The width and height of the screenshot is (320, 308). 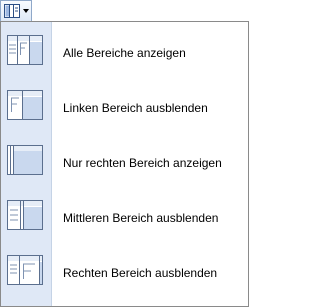 What do you see at coordinates (12, 11) in the screenshot?
I see `view-panes-icon` at bounding box center [12, 11].